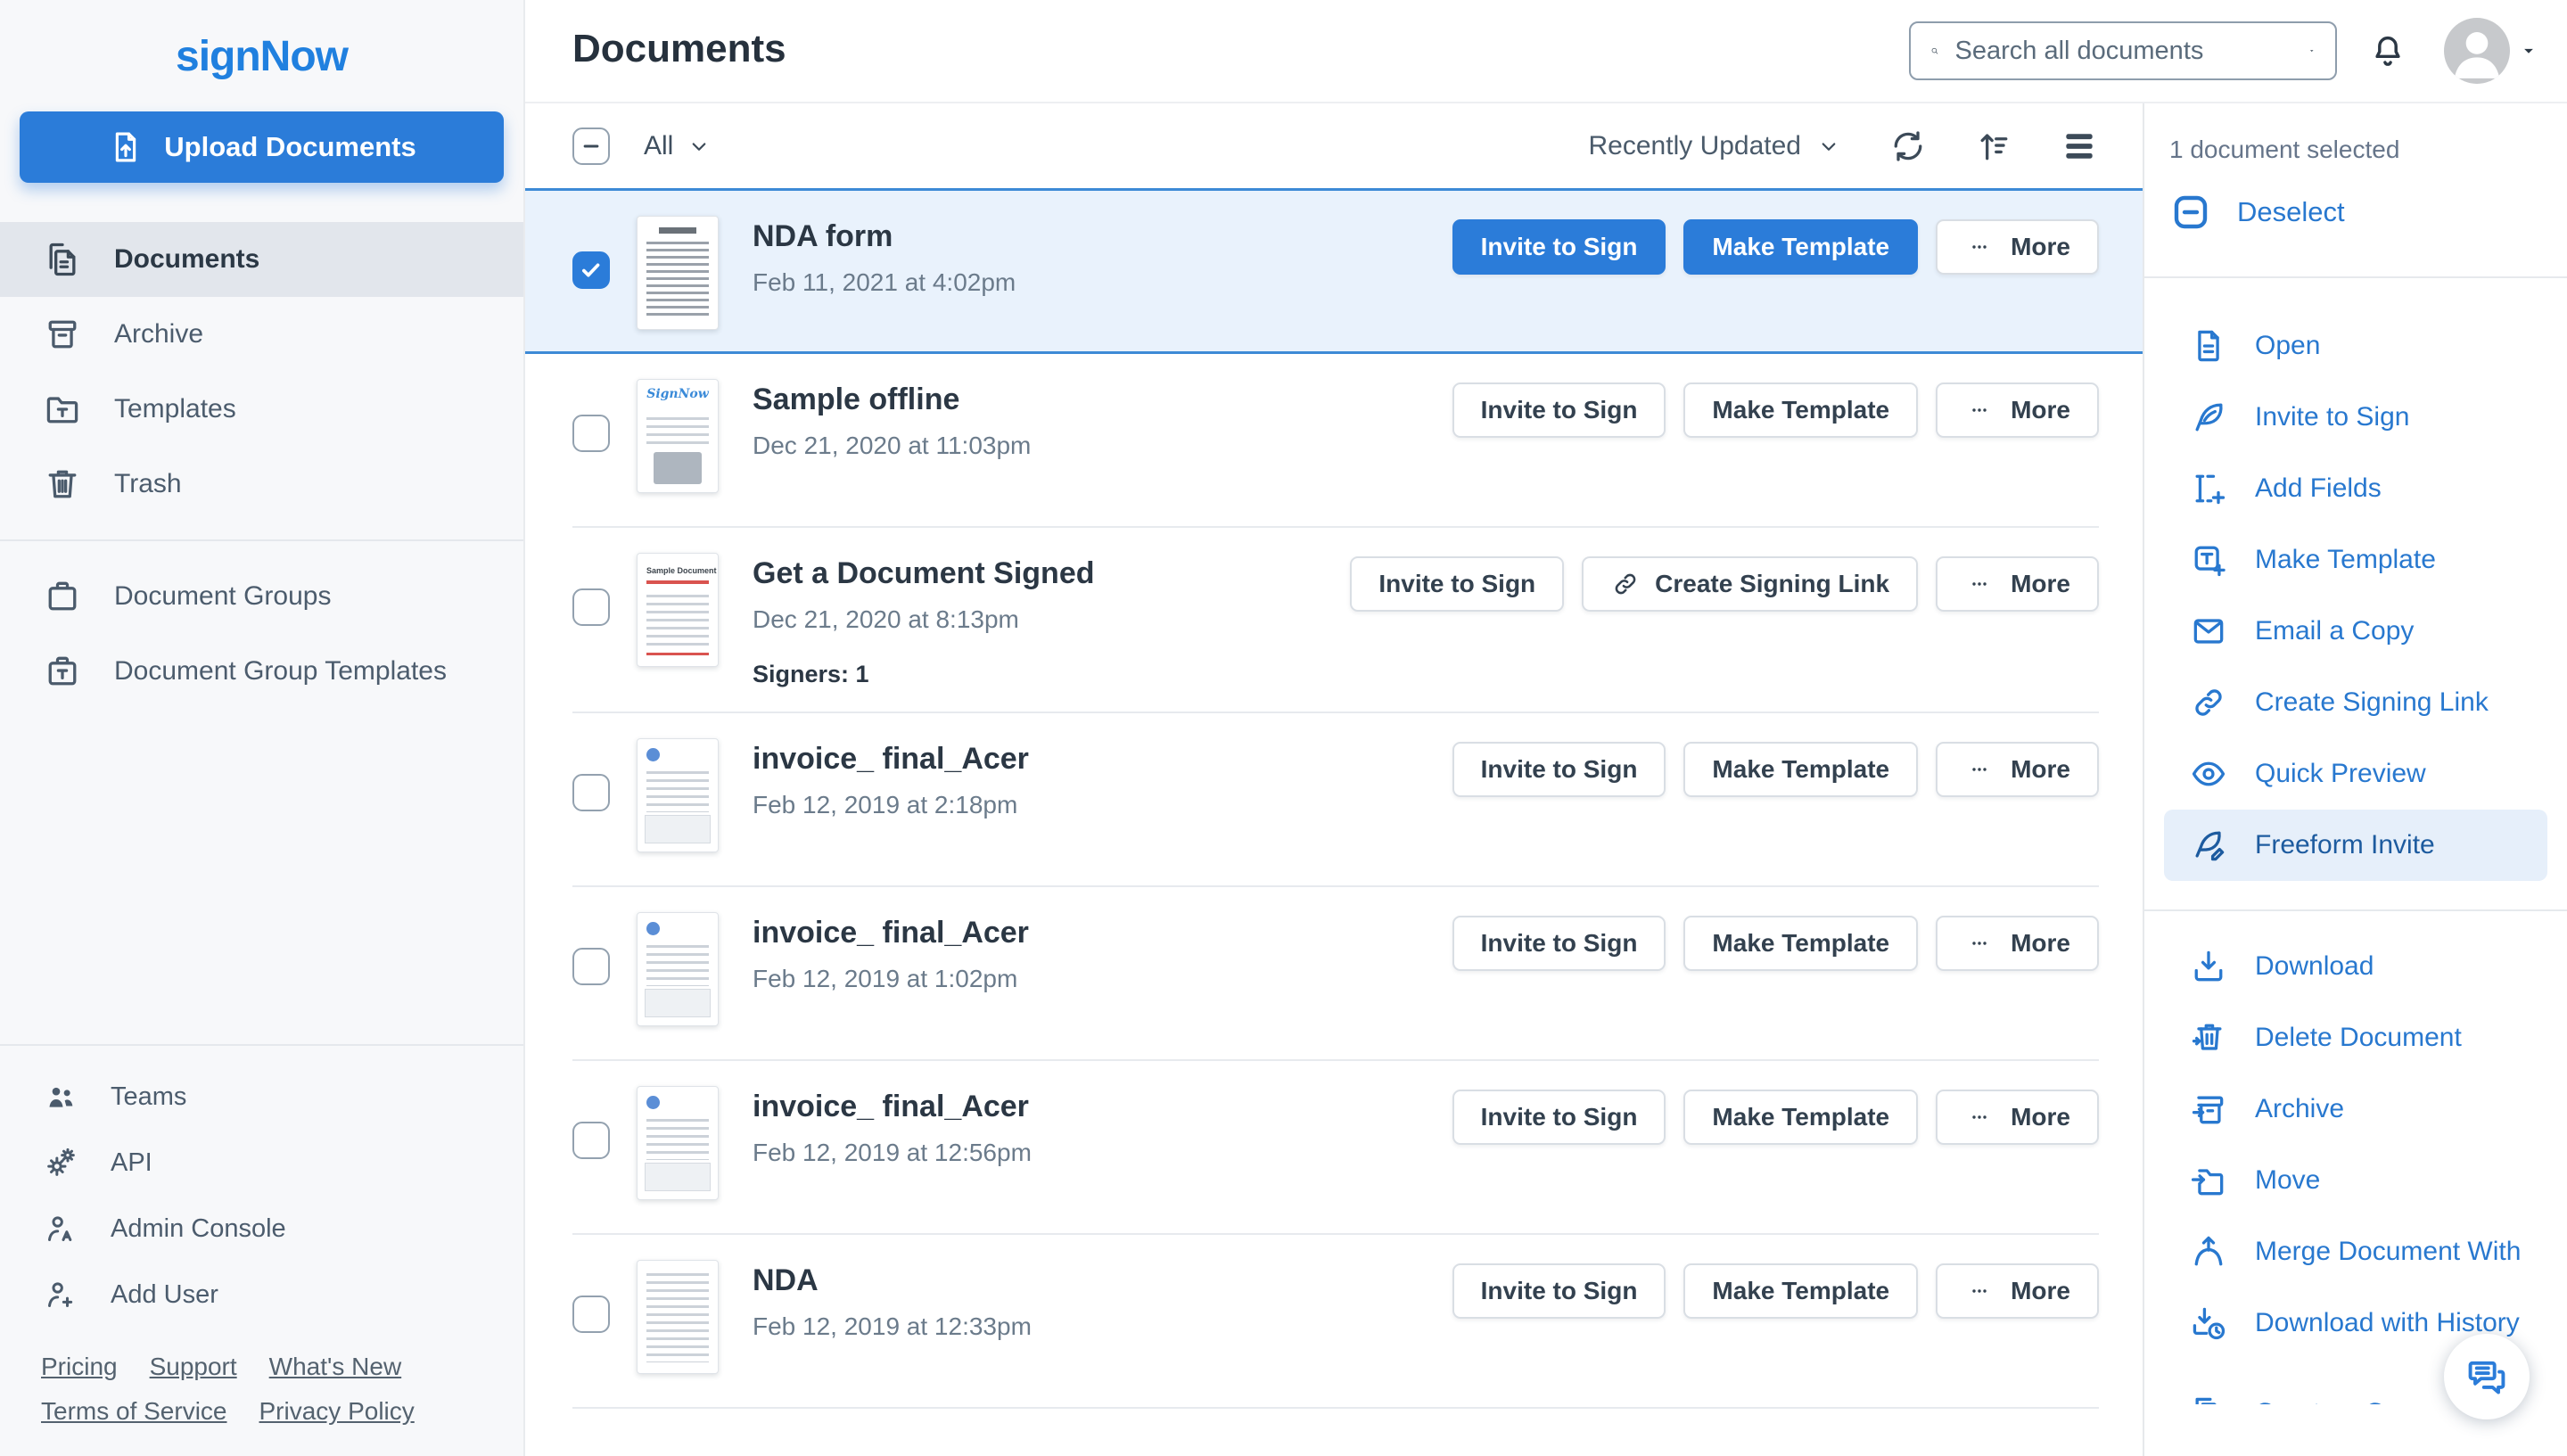 This screenshot has height=1456, width=2567. I want to click on panel-action-add-fields: Add Fields, so click(2355, 488).